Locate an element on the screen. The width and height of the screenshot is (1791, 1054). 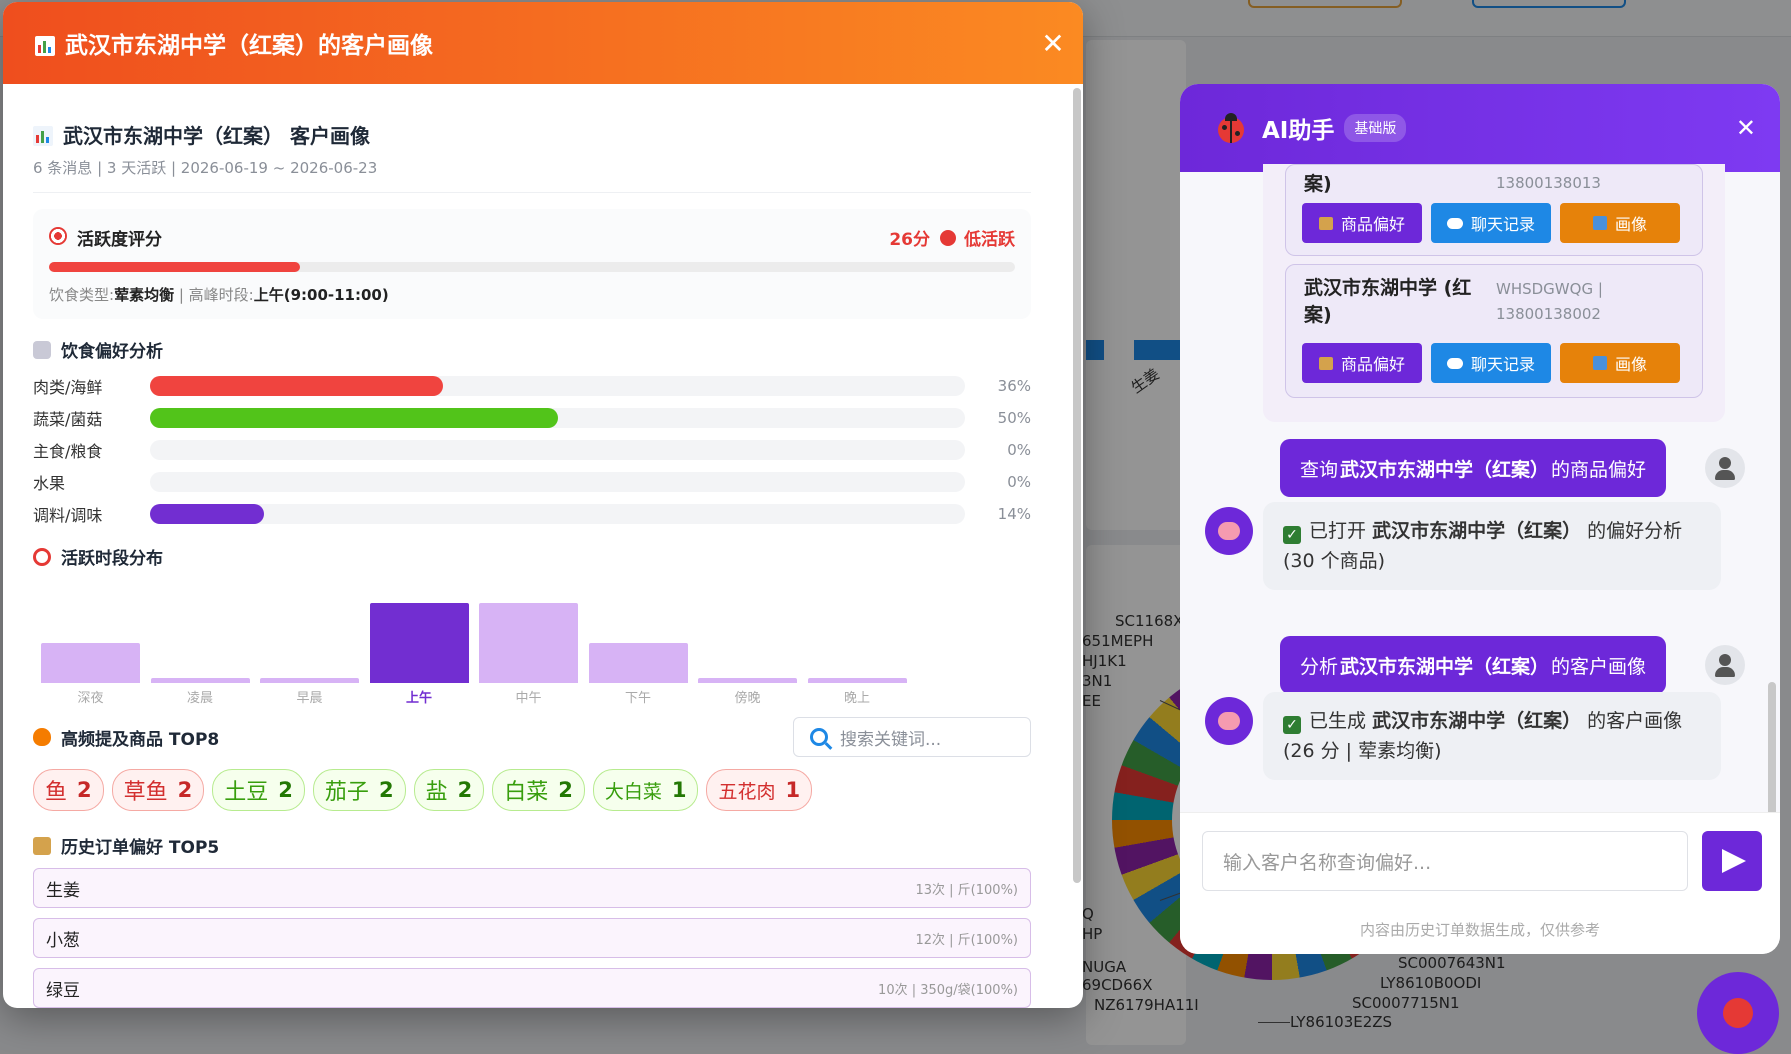
time-dist-label: 上午 is located at coordinates (418, 698).